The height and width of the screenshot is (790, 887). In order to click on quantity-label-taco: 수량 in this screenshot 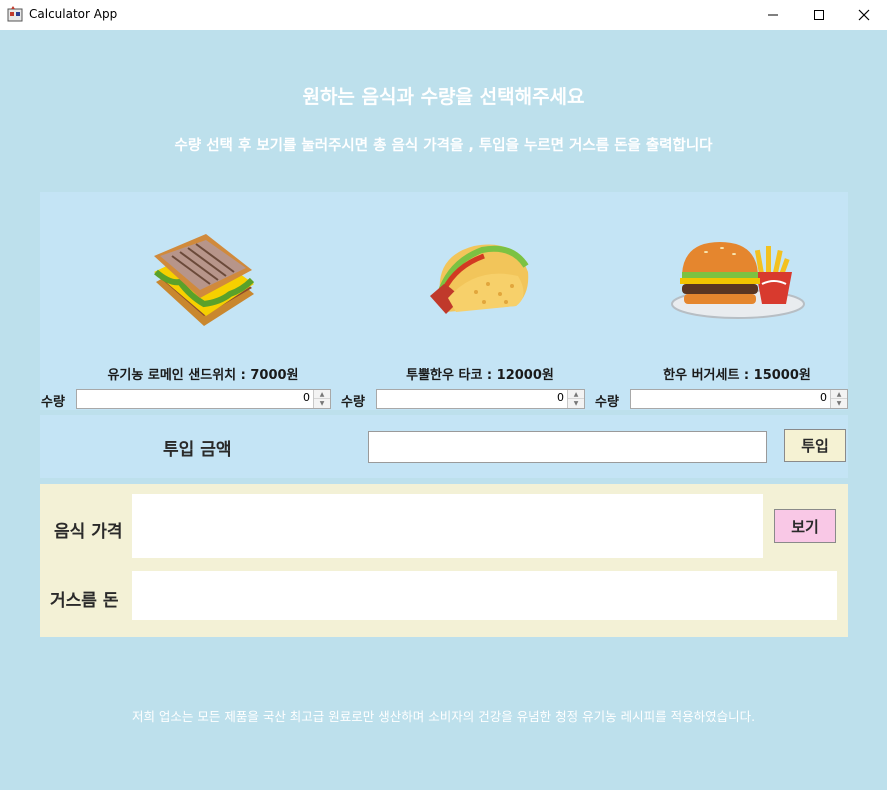, I will do `click(353, 402)`.